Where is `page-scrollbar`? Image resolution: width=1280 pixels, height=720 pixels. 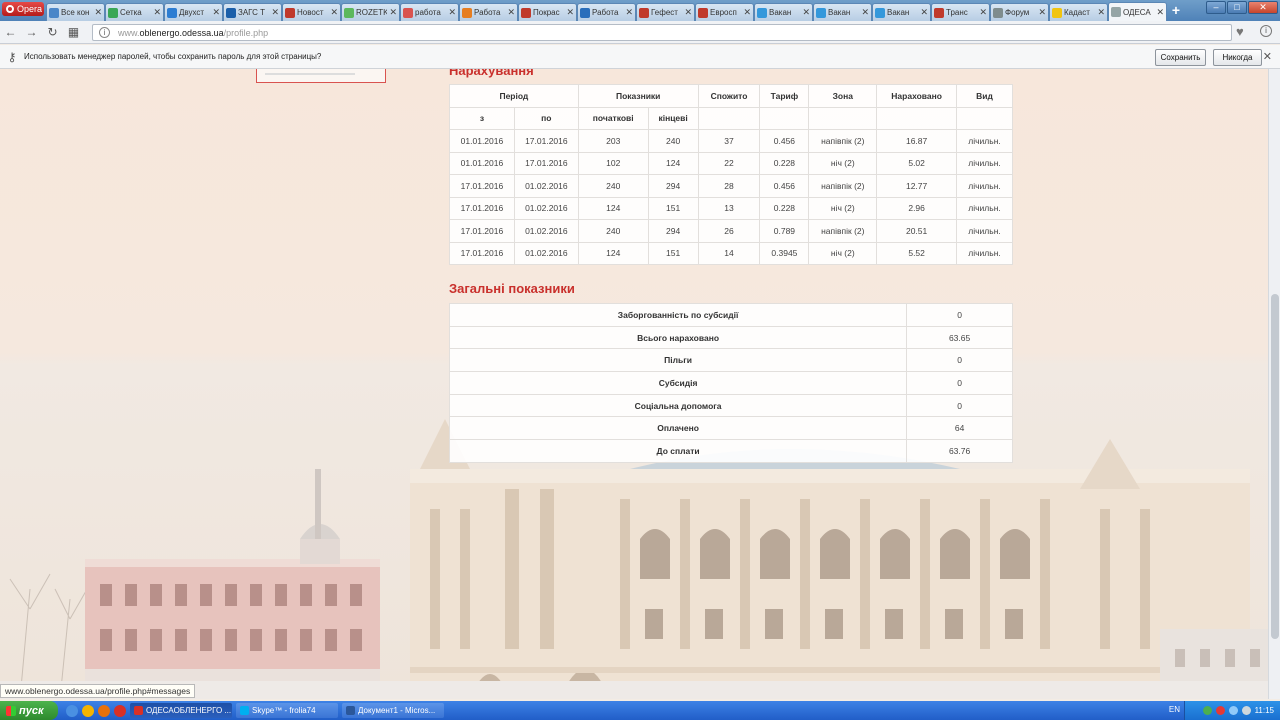 page-scrollbar is located at coordinates (1274, 384).